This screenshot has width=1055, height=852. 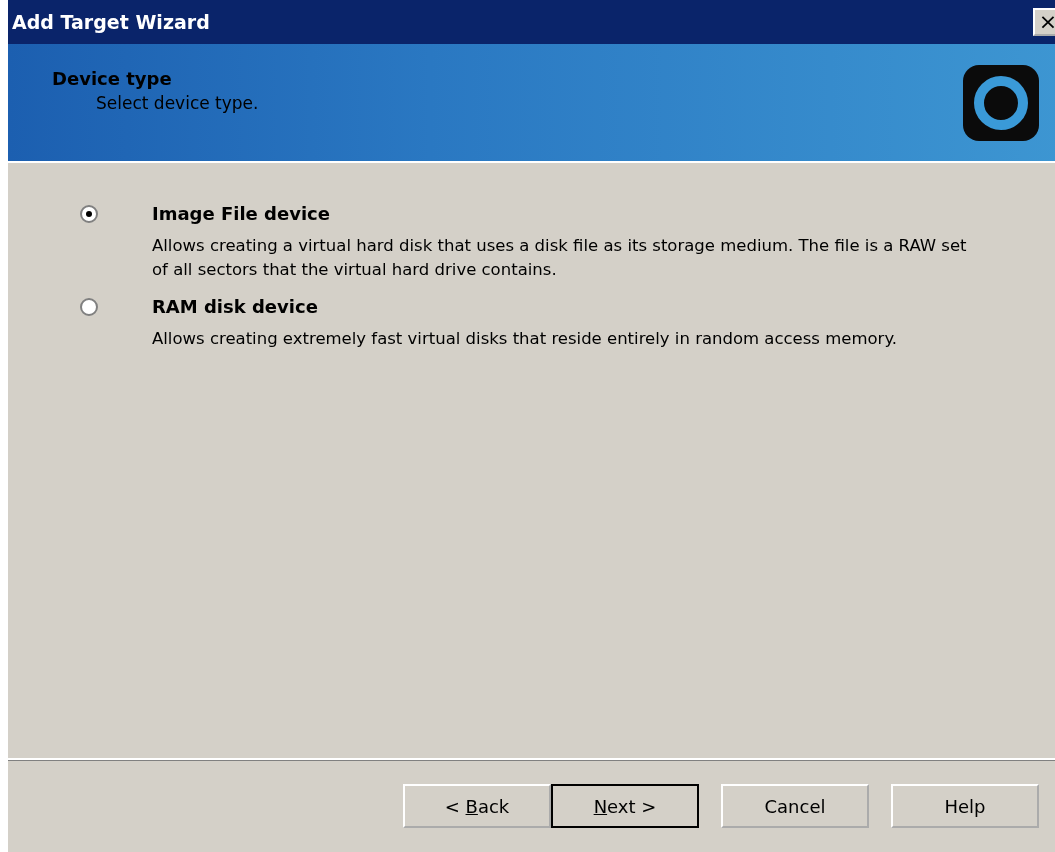 I want to click on window-title: Add Target Wizard, so click(x=111, y=22).